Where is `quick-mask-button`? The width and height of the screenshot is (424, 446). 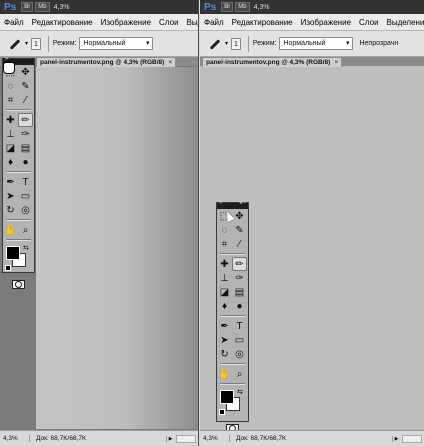
quick-mask-button is located at coordinates (18, 284).